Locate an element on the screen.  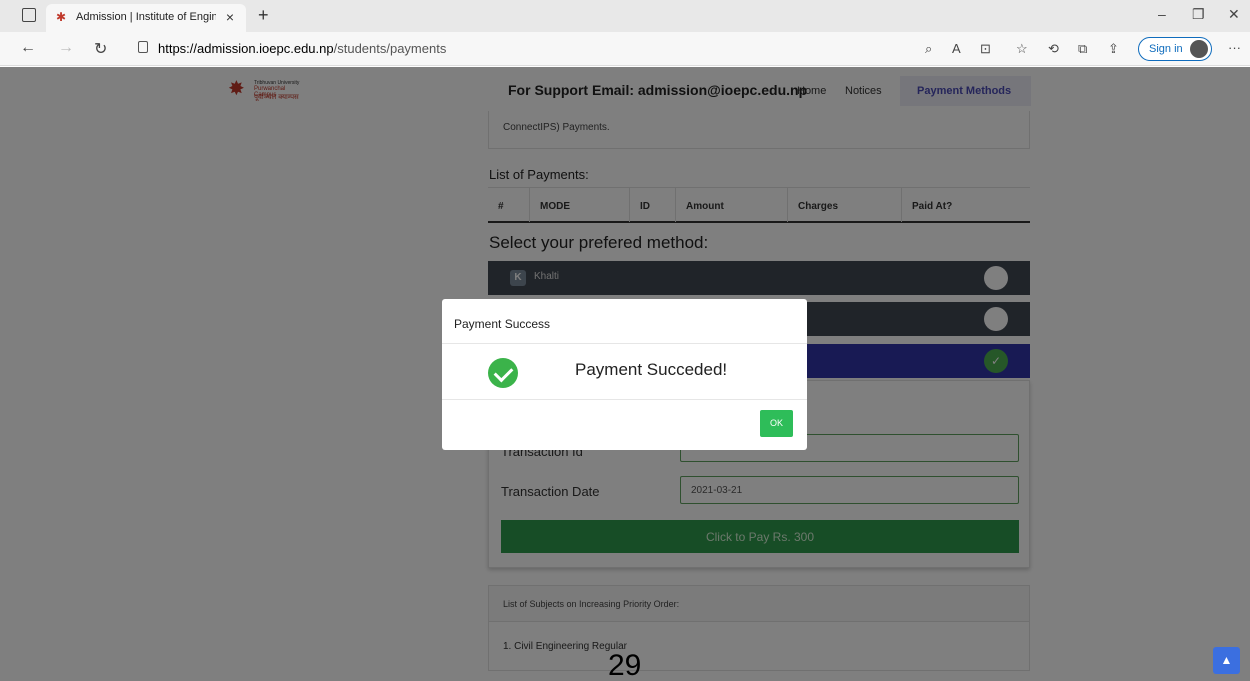
ok-button-label: OK is located at coordinates (776, 423).